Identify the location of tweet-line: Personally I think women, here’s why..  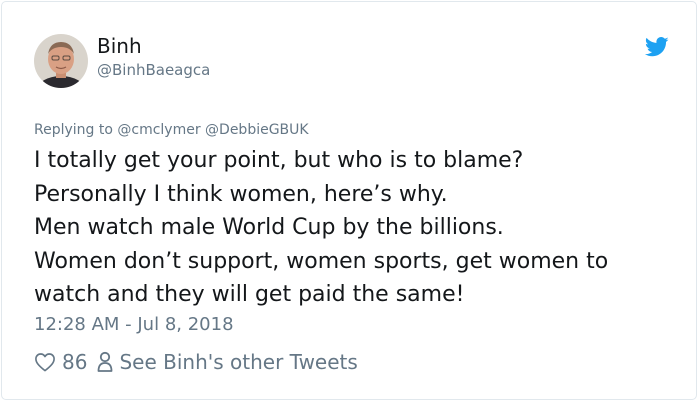
(241, 194).